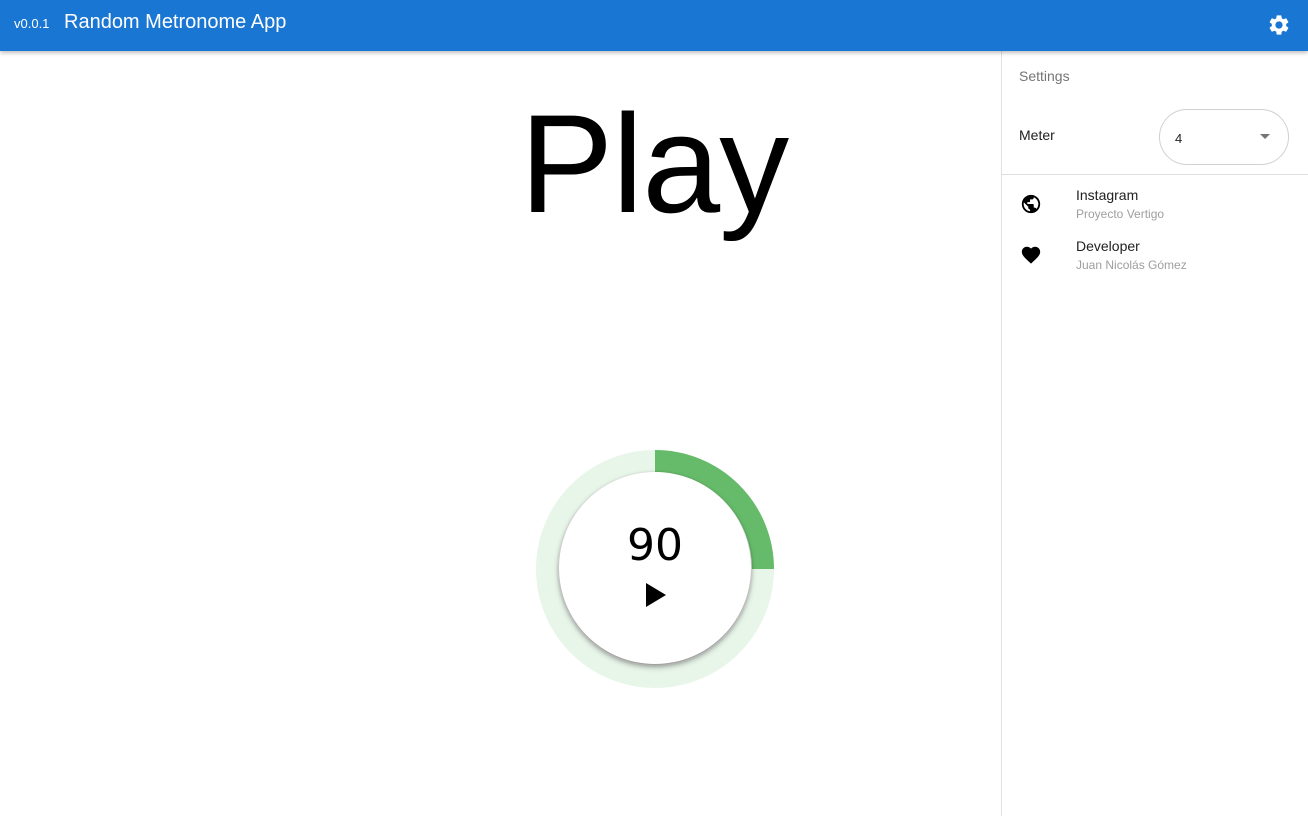  What do you see at coordinates (656, 595) in the screenshot?
I see `play-icon` at bounding box center [656, 595].